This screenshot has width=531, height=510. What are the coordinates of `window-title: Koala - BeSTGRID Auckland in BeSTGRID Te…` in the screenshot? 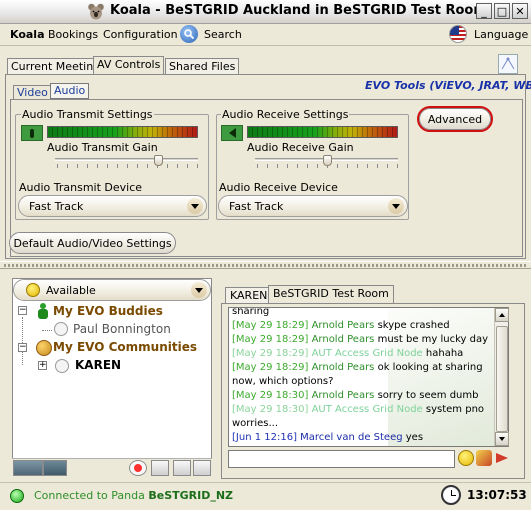 It's located at (298, 10).